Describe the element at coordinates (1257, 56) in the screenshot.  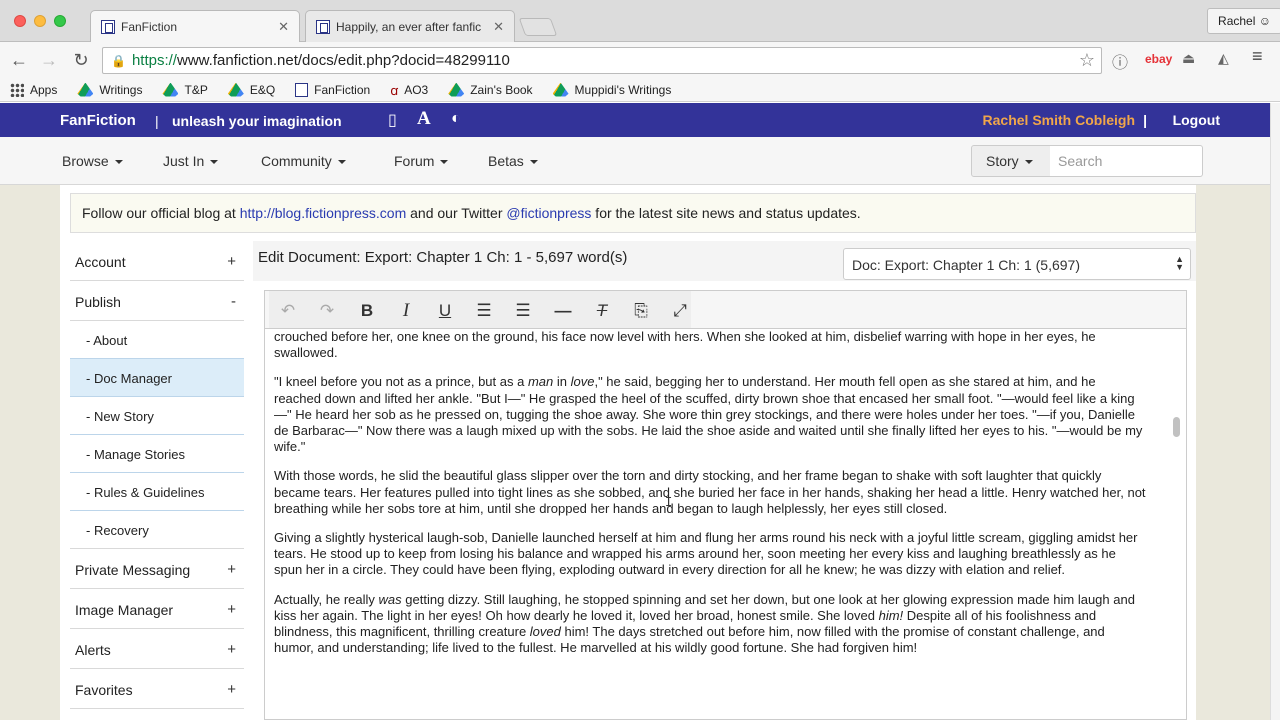
I see `menu-icon: ≡` at that location.